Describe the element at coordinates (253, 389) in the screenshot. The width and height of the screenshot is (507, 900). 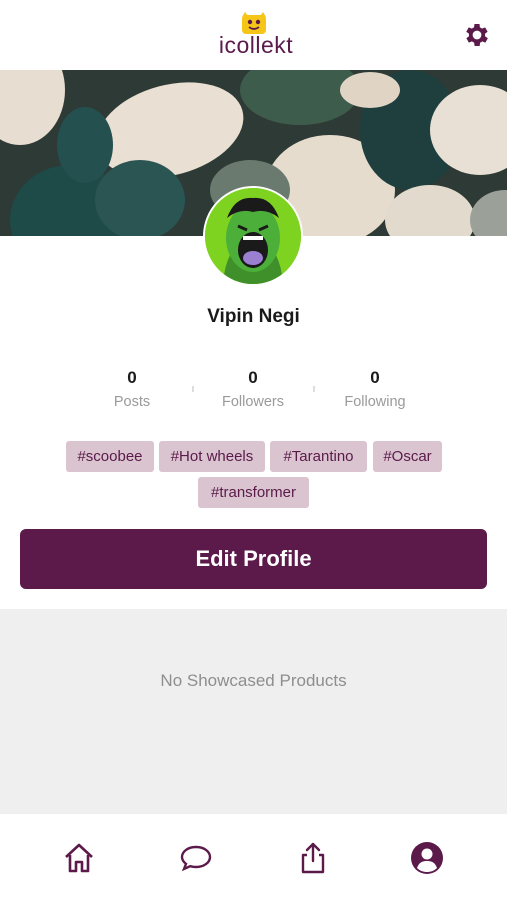
I see `stat-followers: 0 Followers` at that location.